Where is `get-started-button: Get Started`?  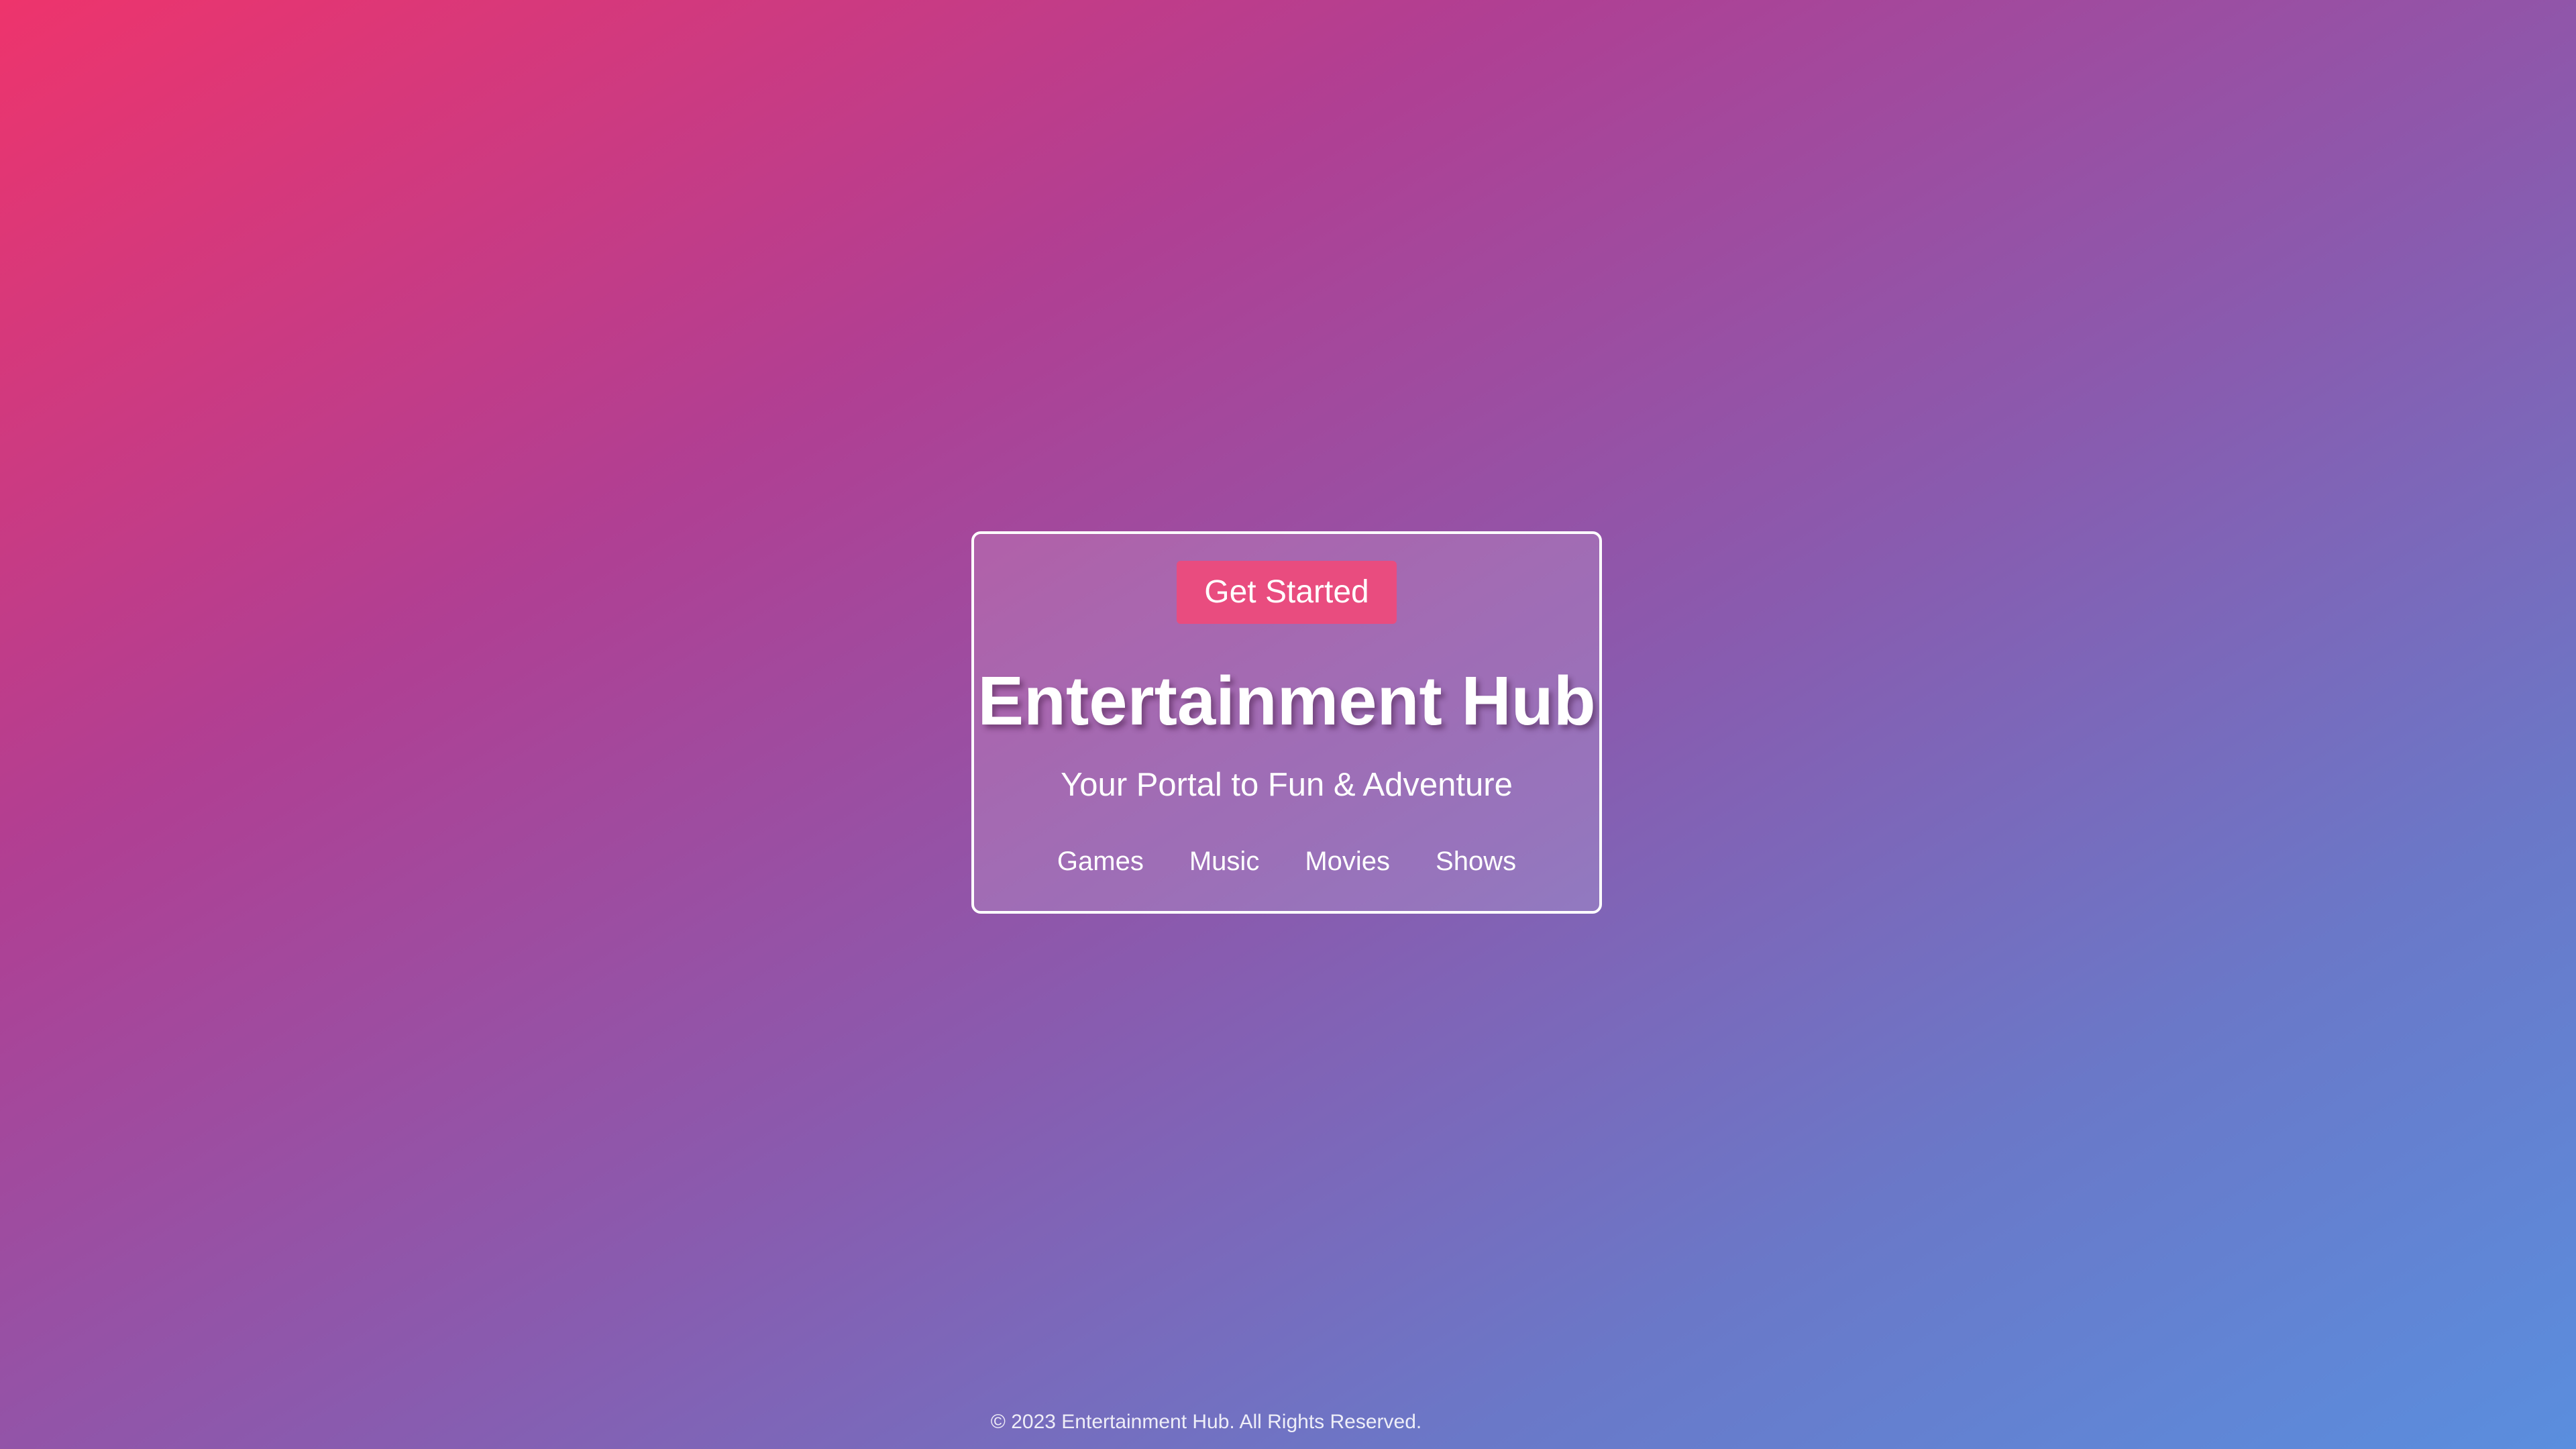 get-started-button: Get Started is located at coordinates (1287, 592).